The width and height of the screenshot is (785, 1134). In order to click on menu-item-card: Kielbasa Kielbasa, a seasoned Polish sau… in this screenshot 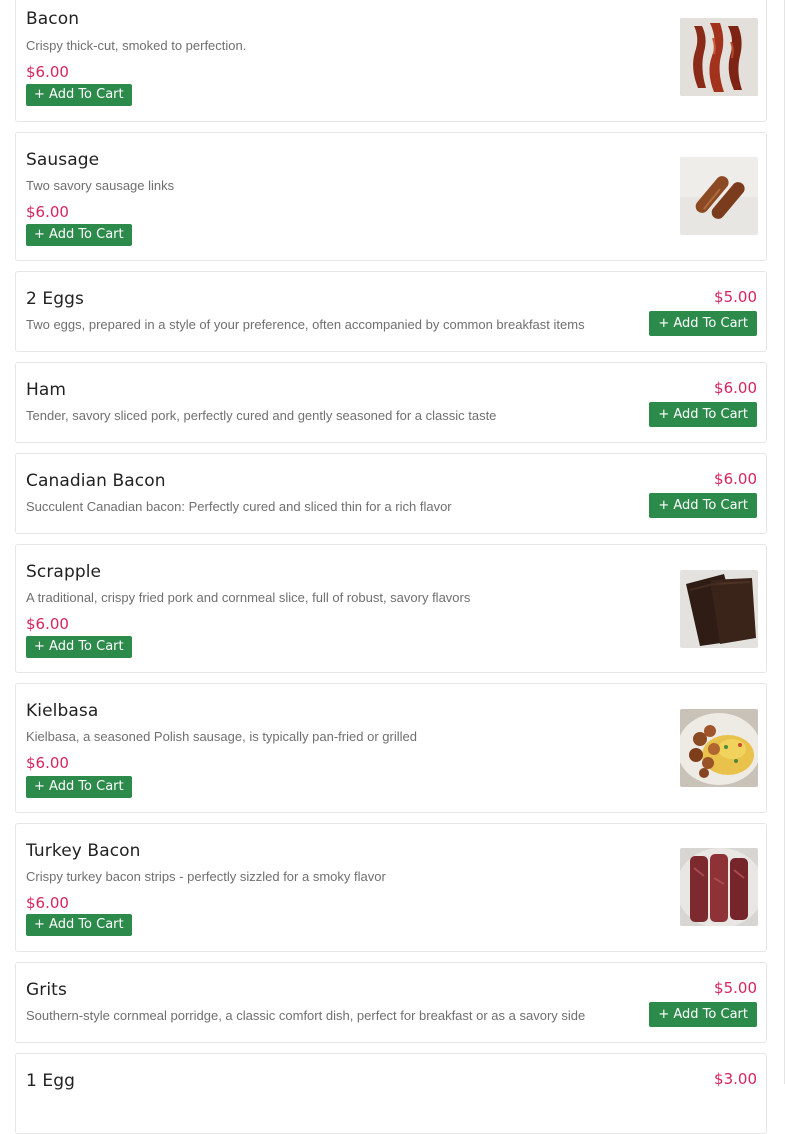, I will do `click(391, 748)`.